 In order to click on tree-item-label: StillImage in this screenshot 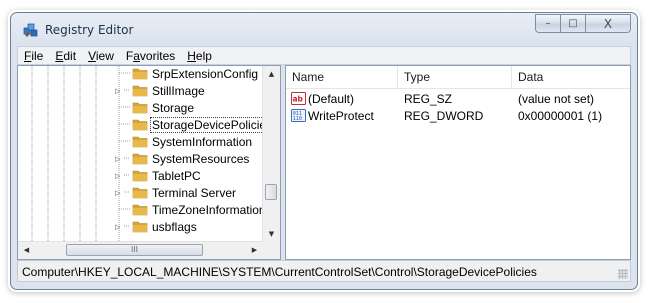, I will do `click(178, 90)`.